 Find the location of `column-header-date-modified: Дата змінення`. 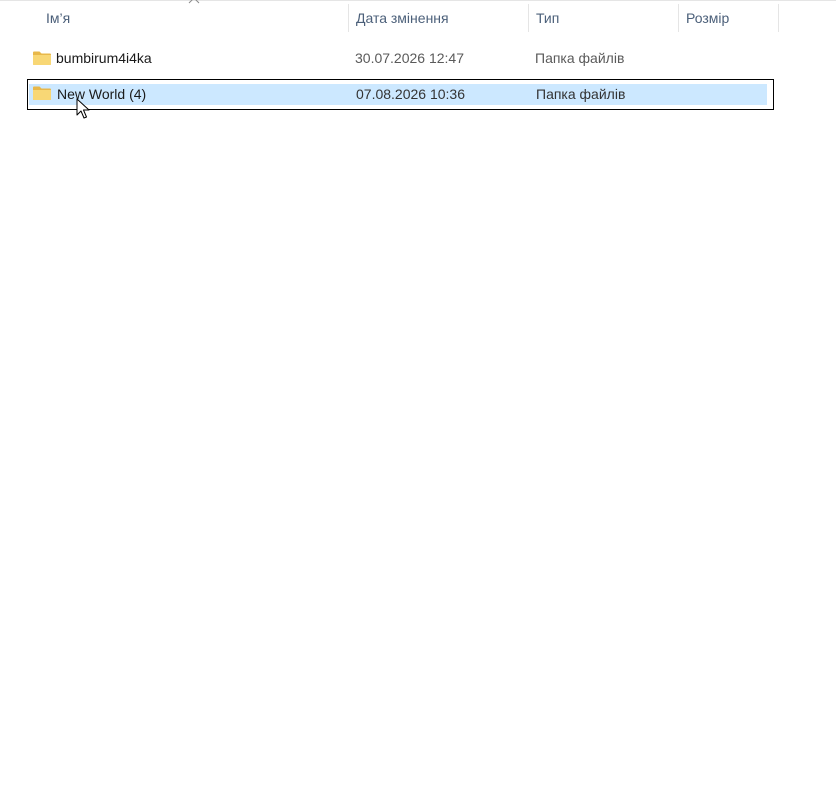

column-header-date-modified: Дата змінення is located at coordinates (439, 18).